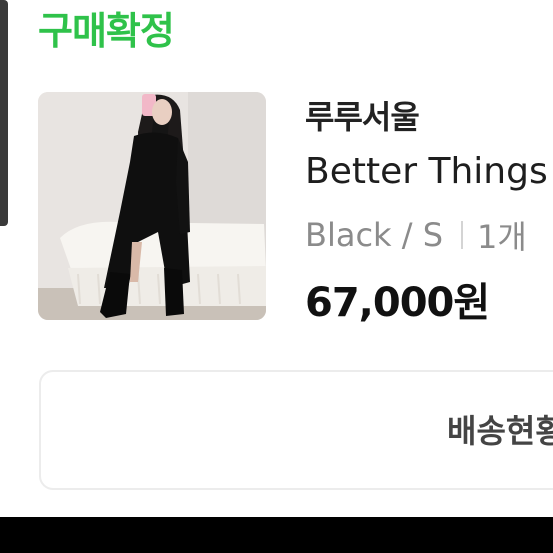 The image size is (553, 553). I want to click on delivery-status-label: 배송현황, so click(500, 431).